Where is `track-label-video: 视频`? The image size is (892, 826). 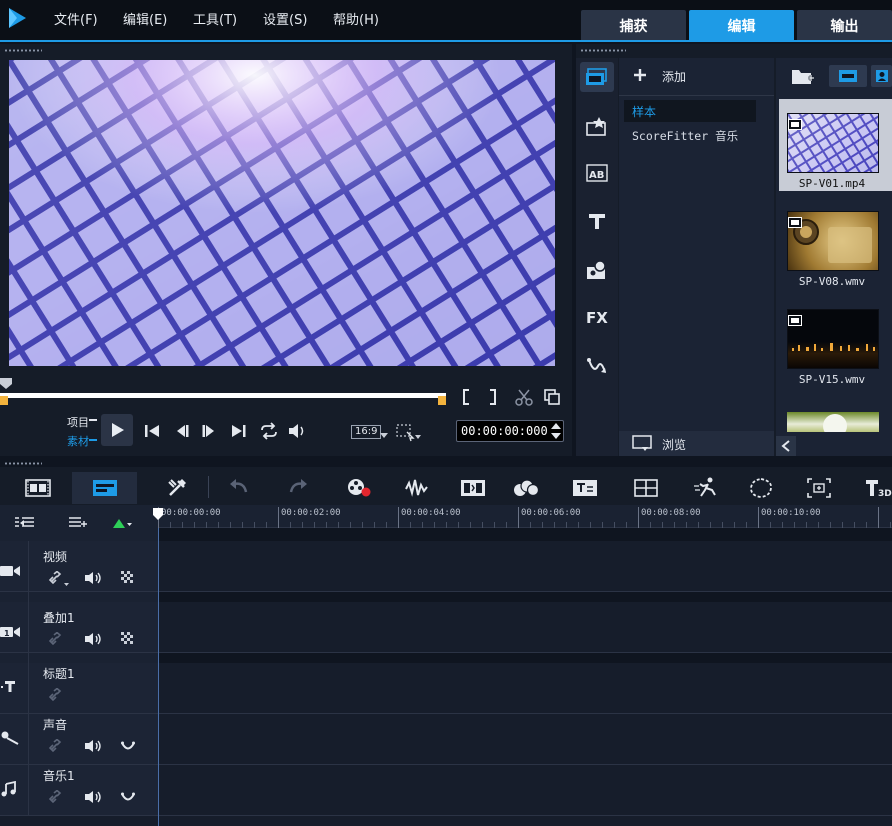
track-label-video: 视频 is located at coordinates (55, 557).